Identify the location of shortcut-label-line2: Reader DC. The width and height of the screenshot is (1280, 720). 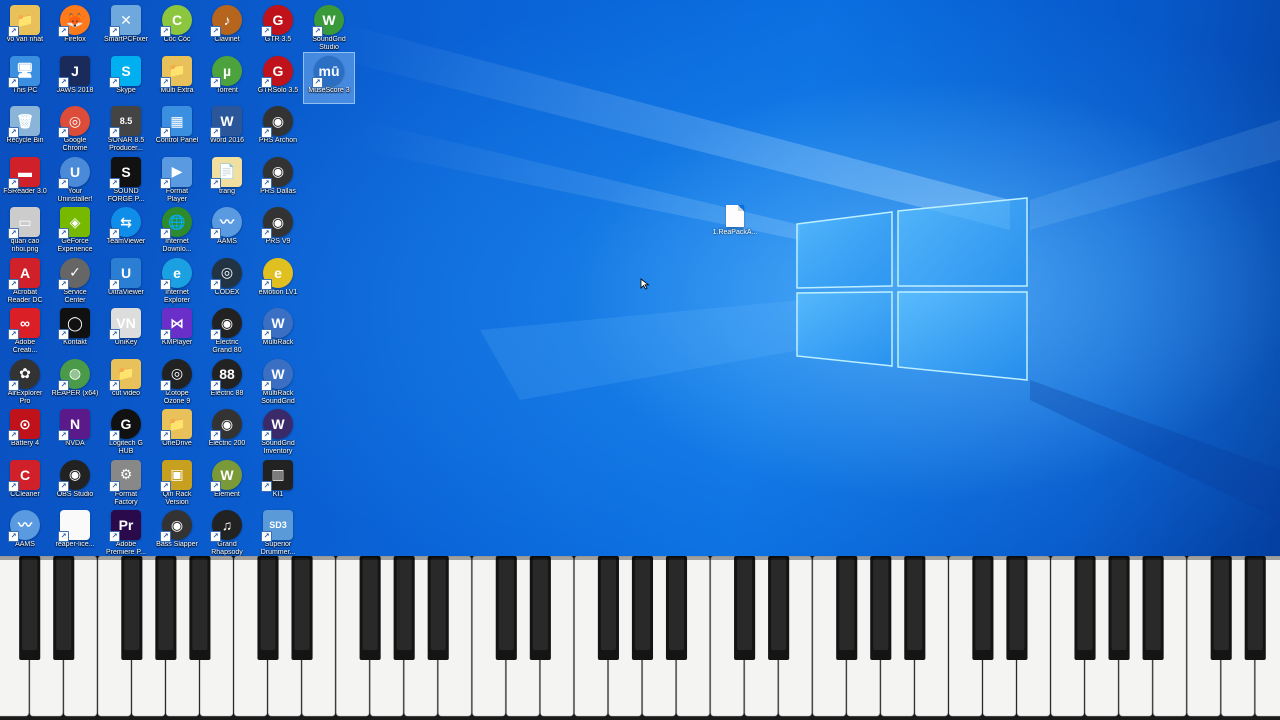
(25, 300).